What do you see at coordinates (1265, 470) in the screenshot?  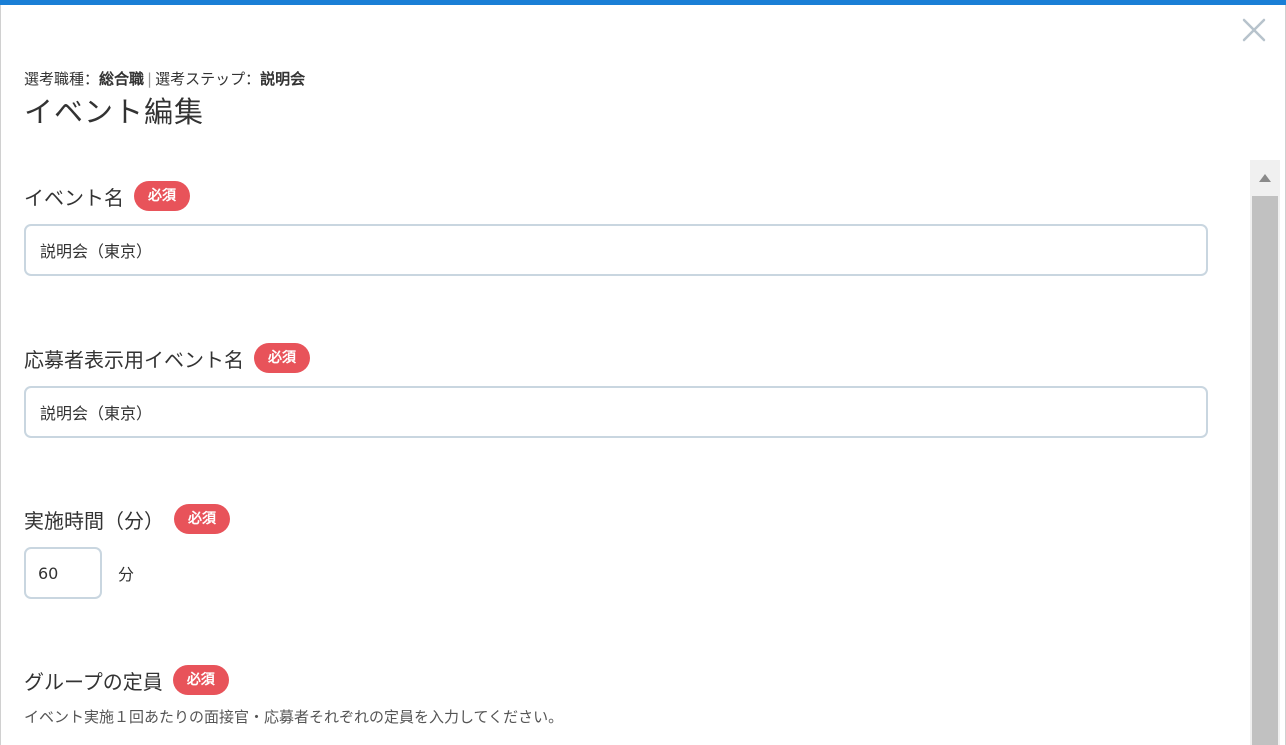 I see `scrollbar-thumb` at bounding box center [1265, 470].